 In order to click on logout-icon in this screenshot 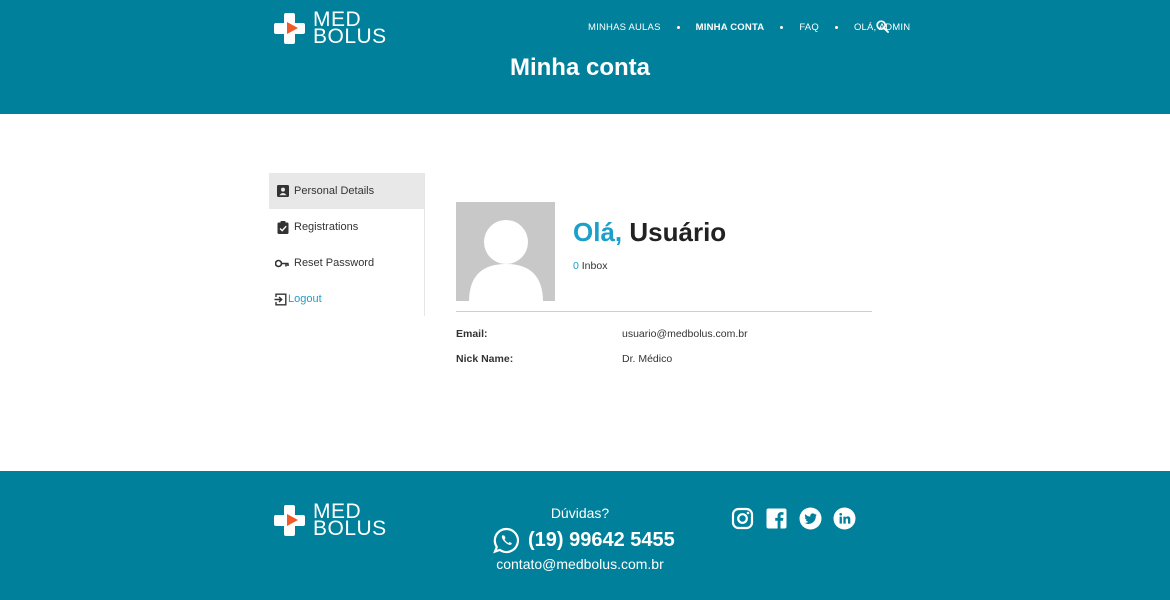, I will do `click(280, 299)`.